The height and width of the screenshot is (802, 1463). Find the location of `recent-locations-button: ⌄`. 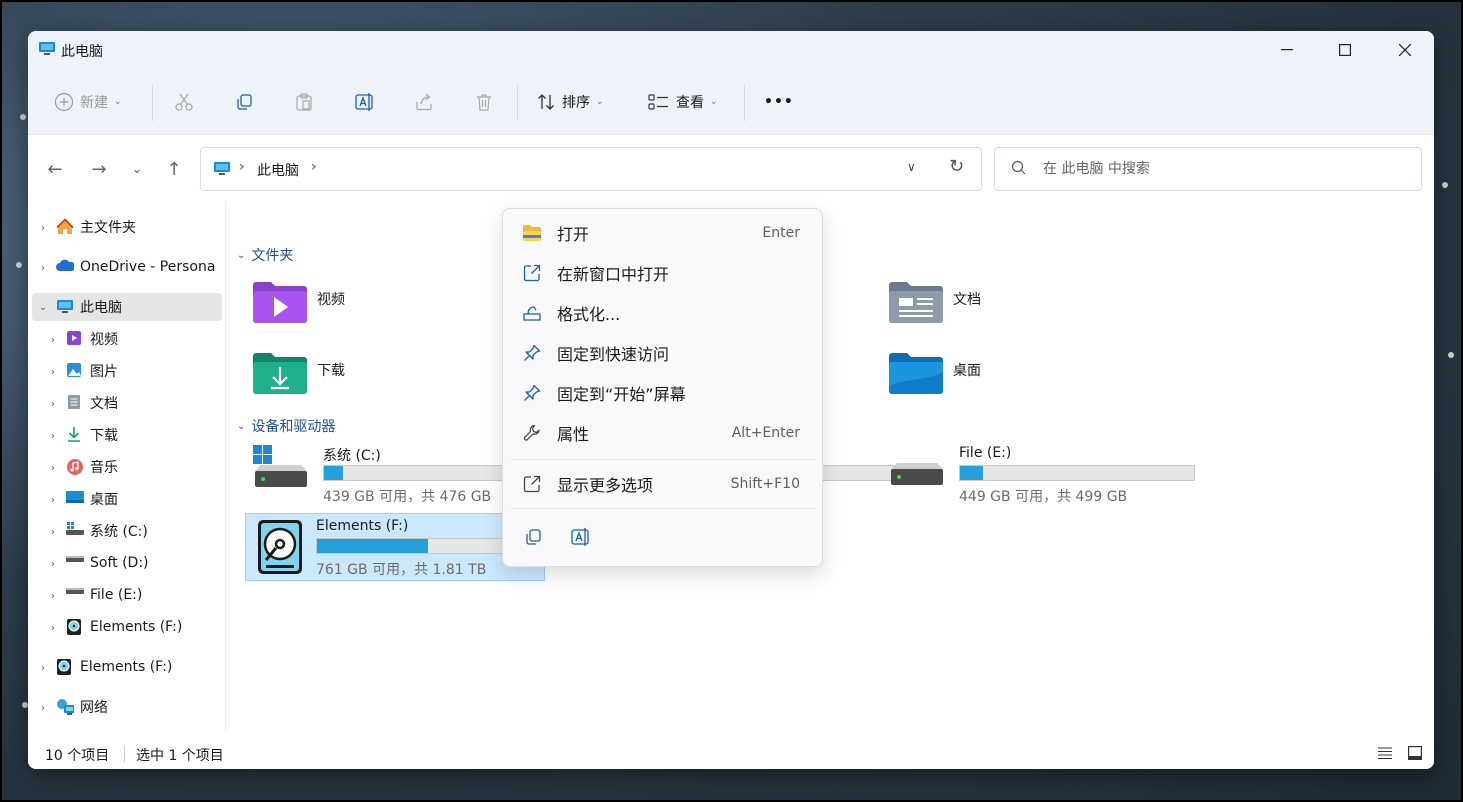

recent-locations-button: ⌄ is located at coordinates (137, 169).